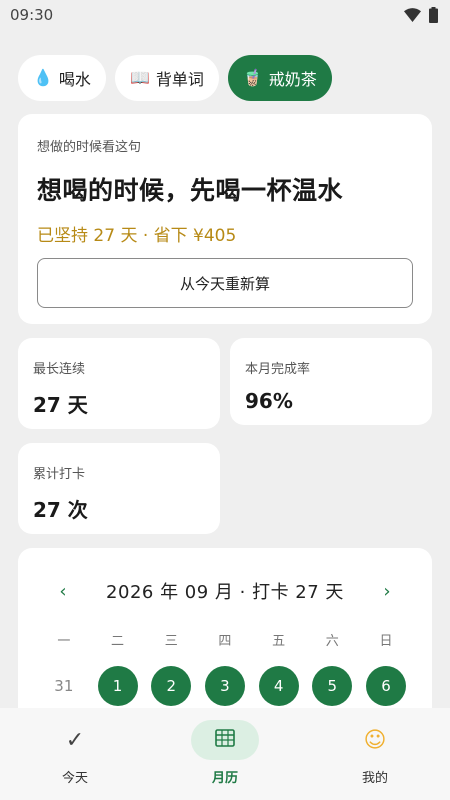 The image size is (450, 800). Describe the element at coordinates (269, 401) in the screenshot. I see `stat-value: 96%` at that location.